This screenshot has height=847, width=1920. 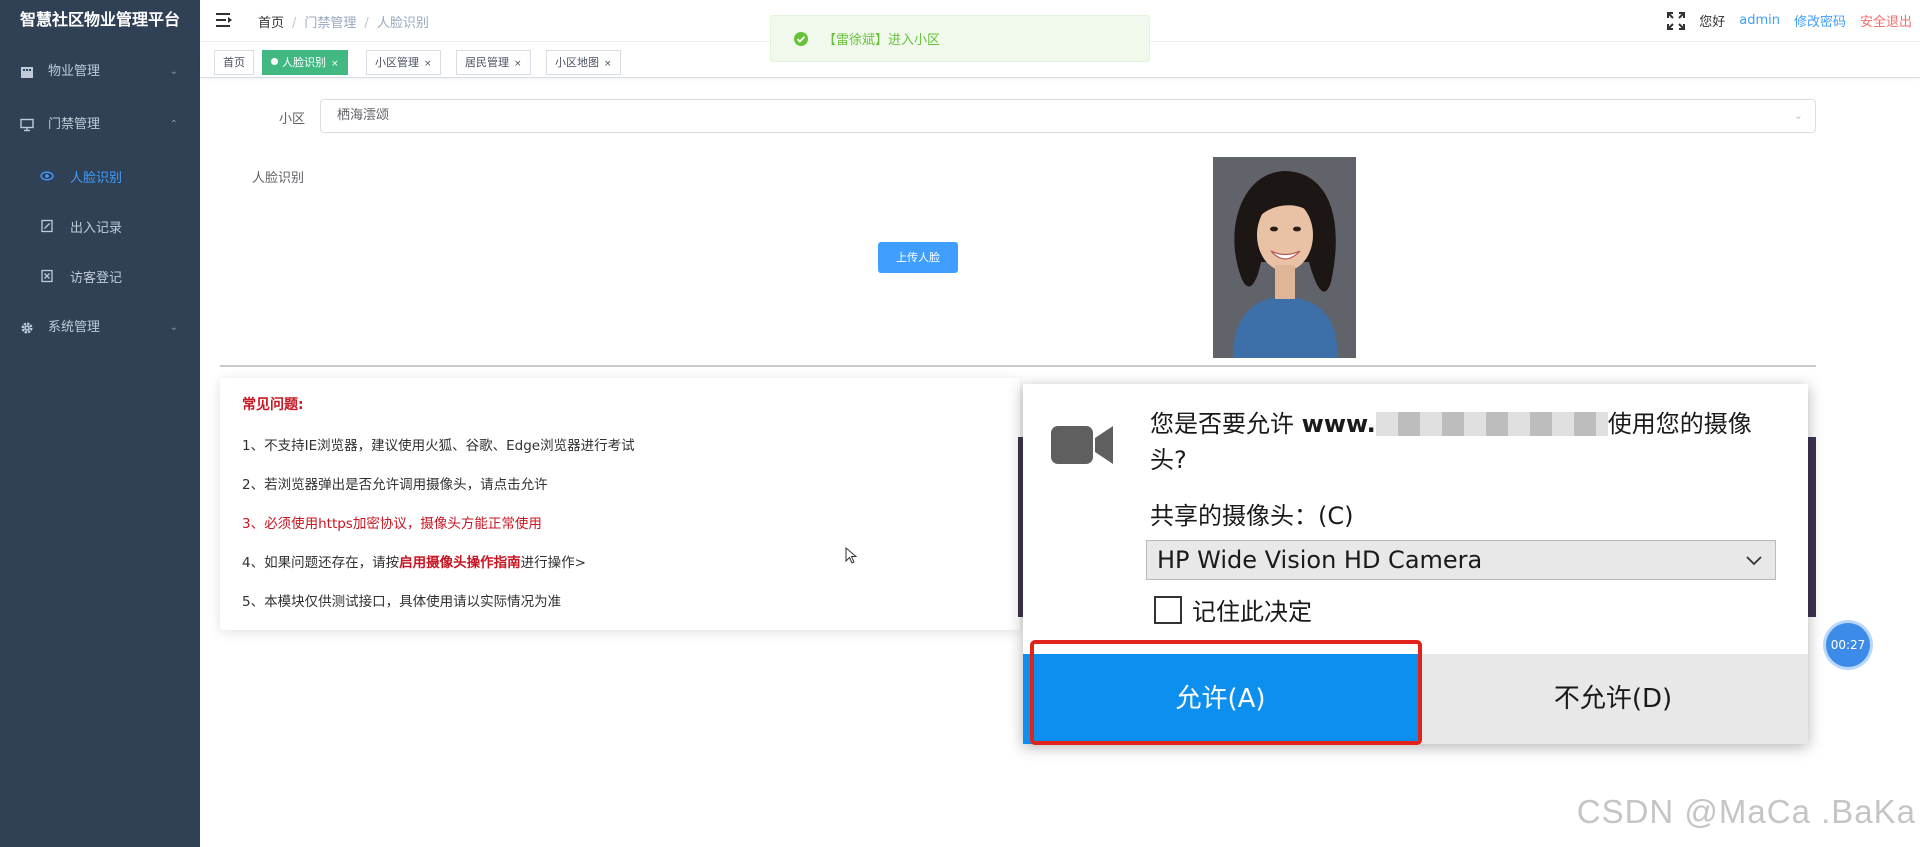 I want to click on faq-title: 常见问题:, so click(x=273, y=405).